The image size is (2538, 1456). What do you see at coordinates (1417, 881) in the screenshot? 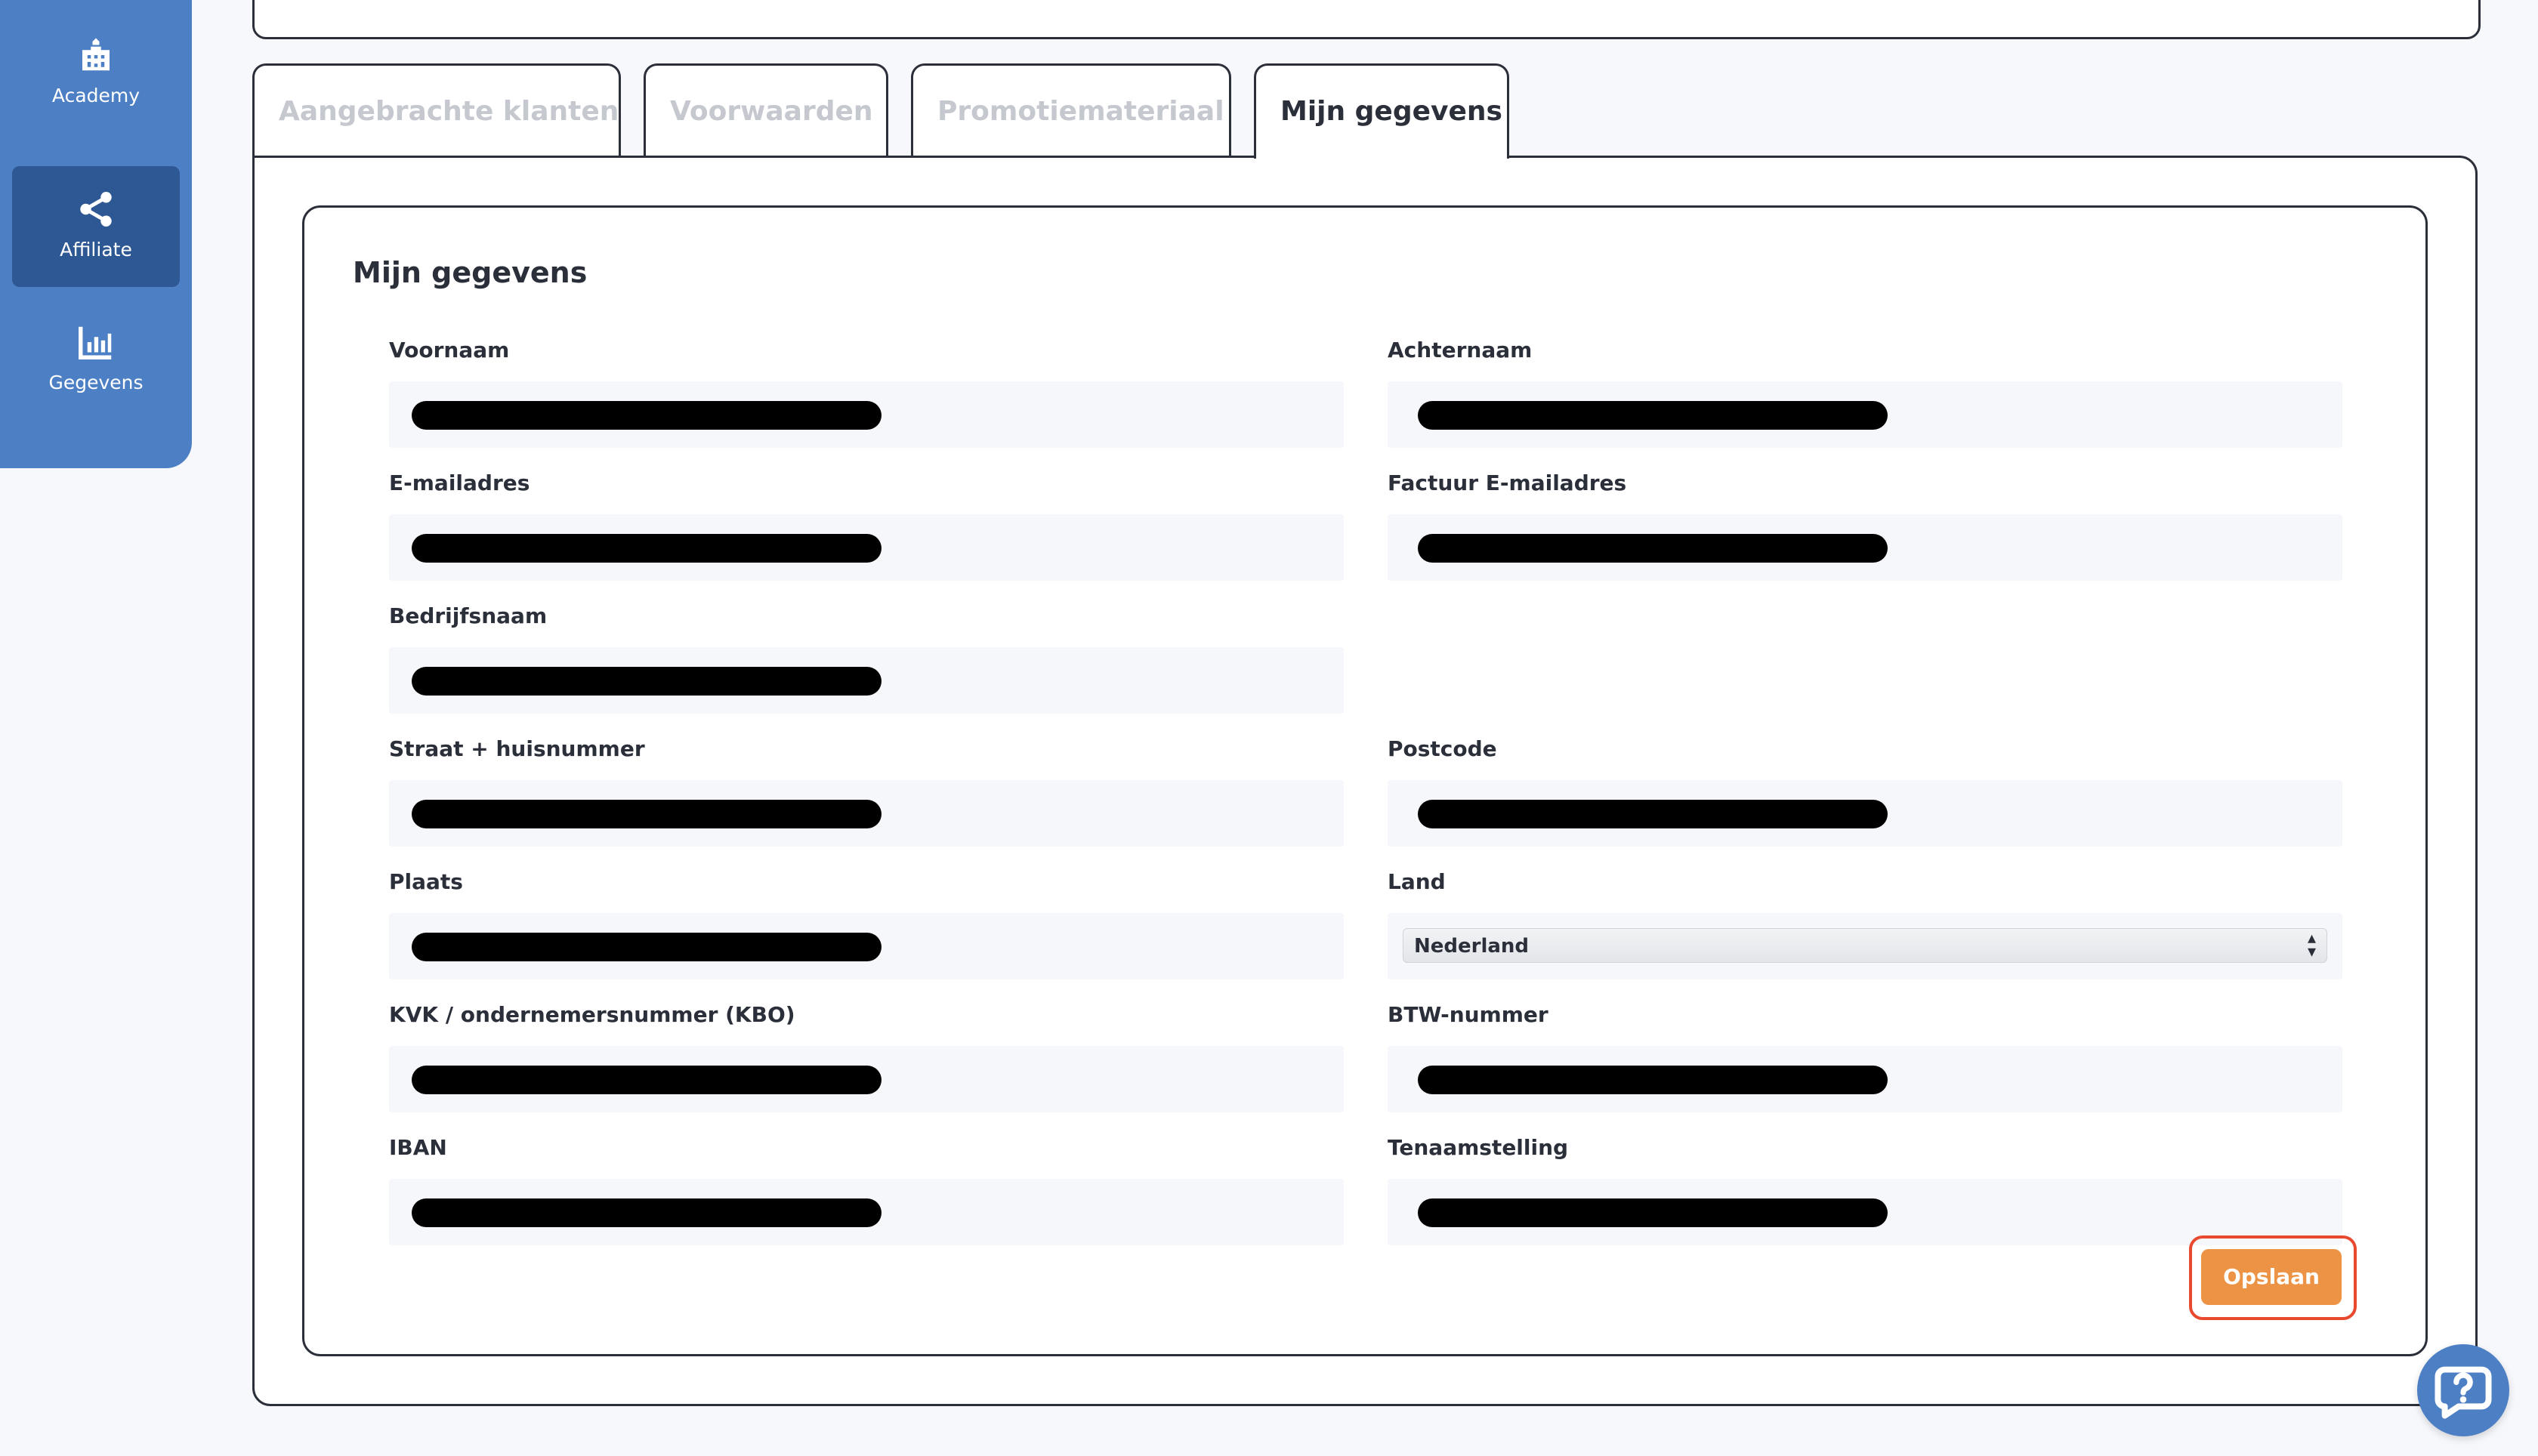
I see `land-label: Land` at bounding box center [1417, 881].